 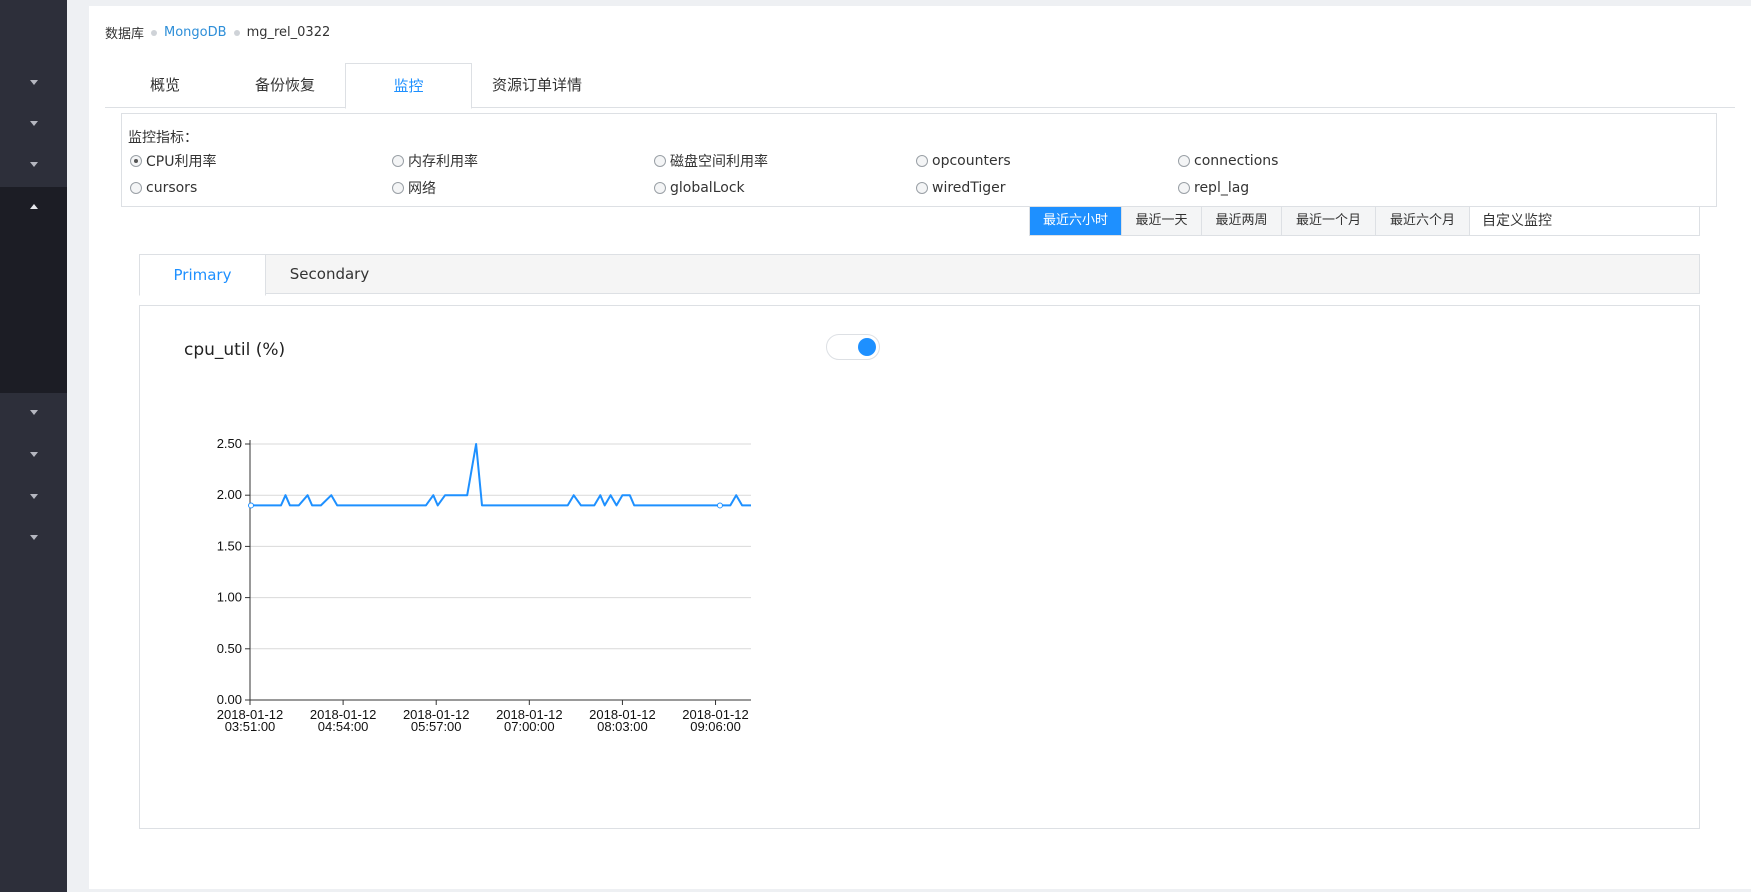 I want to click on breadcrumb-item-mongodb: MongoDB, so click(x=195, y=32).